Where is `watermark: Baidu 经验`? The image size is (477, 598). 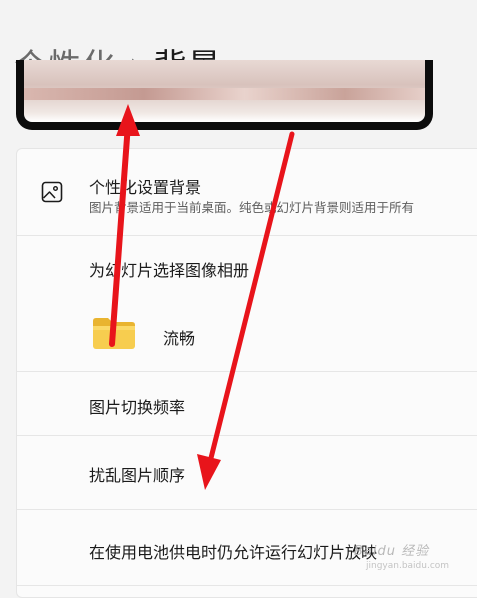
watermark: Baidu 经验 is located at coordinates (391, 549).